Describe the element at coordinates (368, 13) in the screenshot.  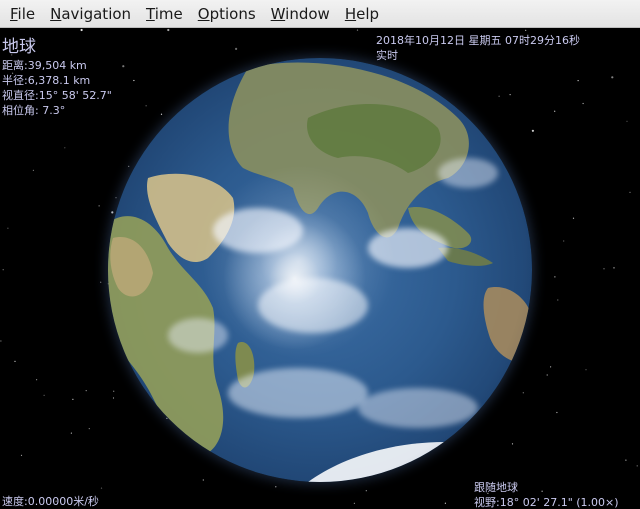
I see `menu-help-label: elp` at that location.